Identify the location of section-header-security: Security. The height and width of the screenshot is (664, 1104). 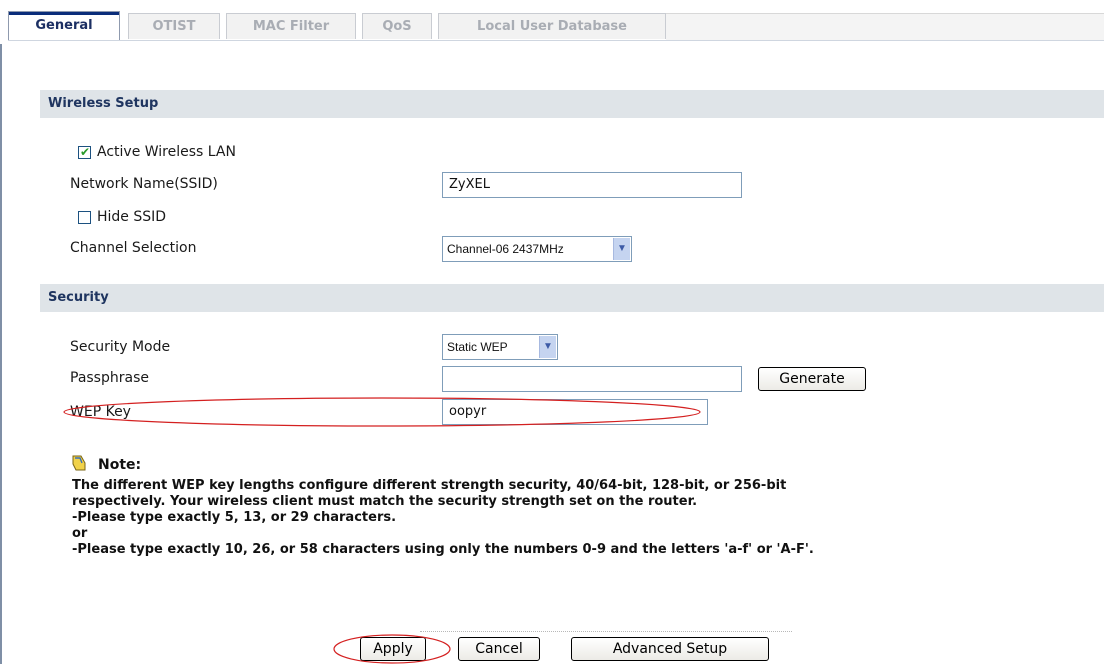
(572, 298).